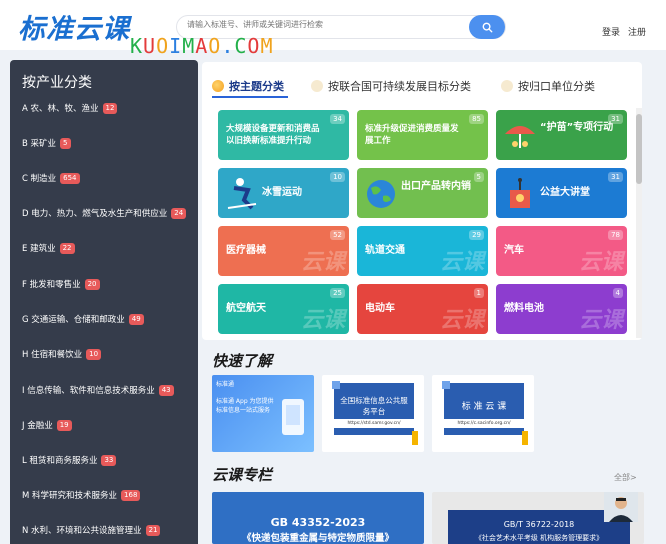  I want to click on column-section-title: 云课专栏, so click(242, 475).